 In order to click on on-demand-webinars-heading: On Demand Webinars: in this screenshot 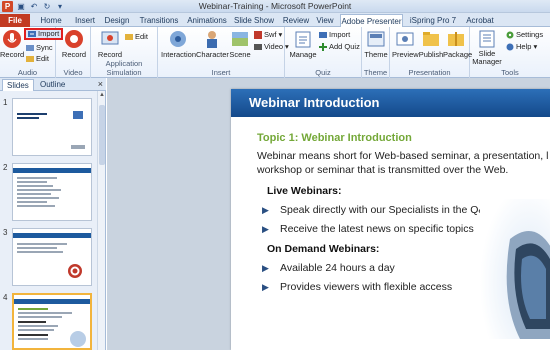, I will do `click(323, 249)`.